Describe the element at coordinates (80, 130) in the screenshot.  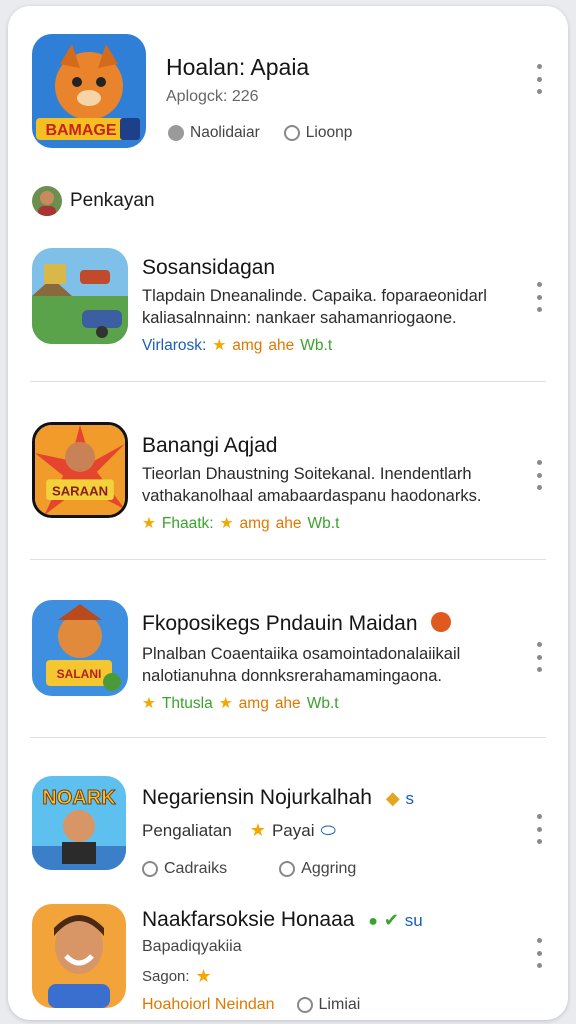
I see `svg-text: BAMAGE` at that location.